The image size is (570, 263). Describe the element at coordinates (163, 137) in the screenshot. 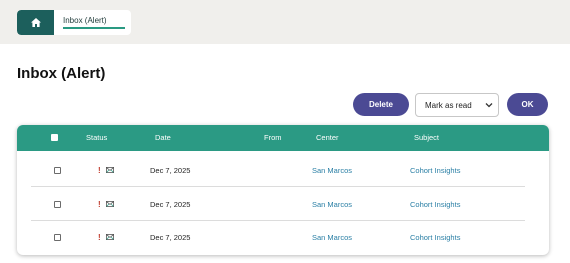

I see `column-header-date: Date` at that location.